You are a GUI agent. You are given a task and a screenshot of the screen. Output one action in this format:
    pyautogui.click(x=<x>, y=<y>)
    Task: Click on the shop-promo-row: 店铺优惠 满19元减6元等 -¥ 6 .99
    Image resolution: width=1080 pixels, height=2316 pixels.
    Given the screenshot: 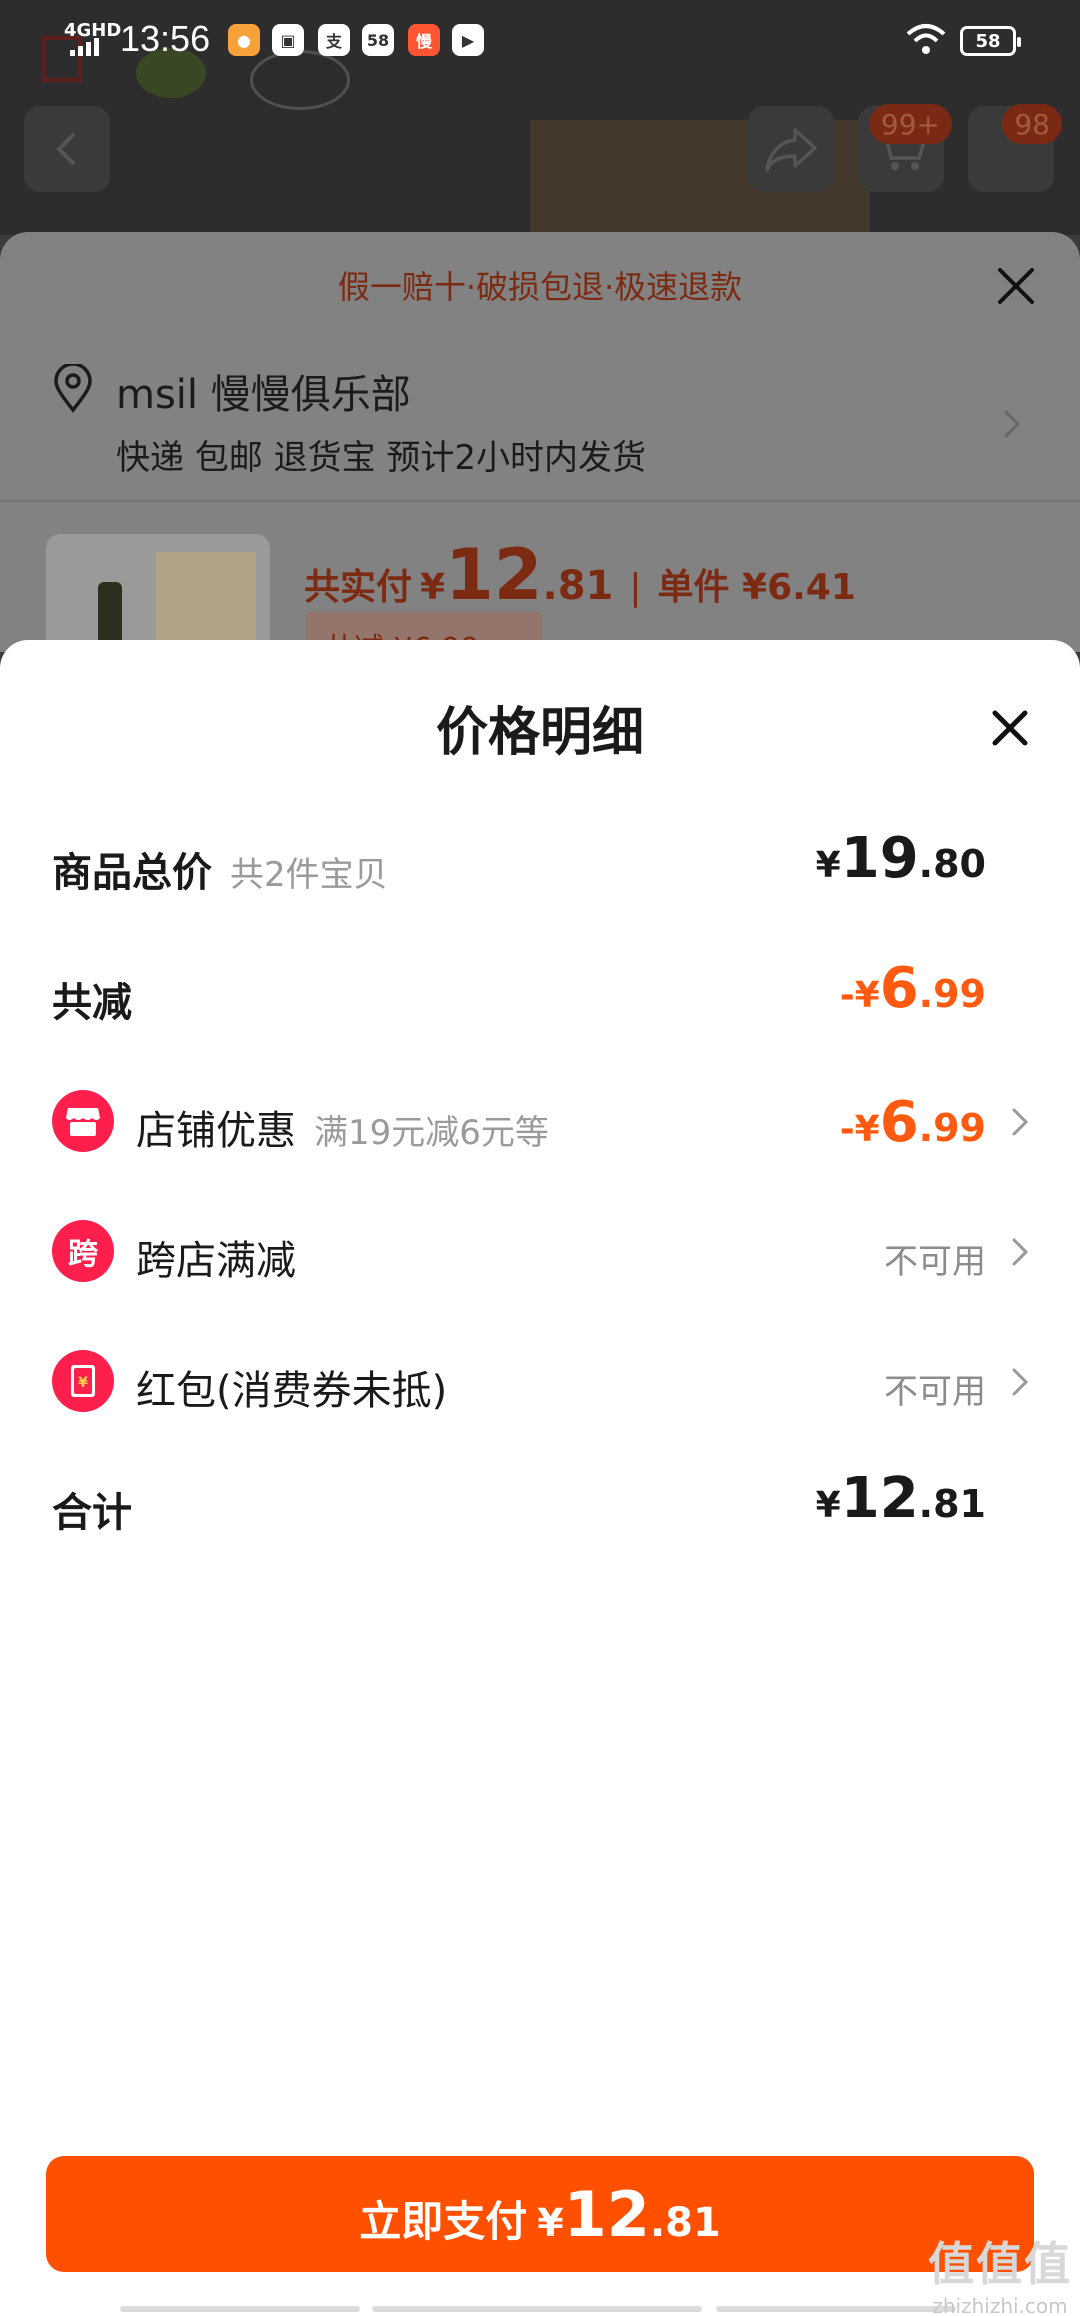 What is the action you would take?
    pyautogui.click(x=540, y=1130)
    